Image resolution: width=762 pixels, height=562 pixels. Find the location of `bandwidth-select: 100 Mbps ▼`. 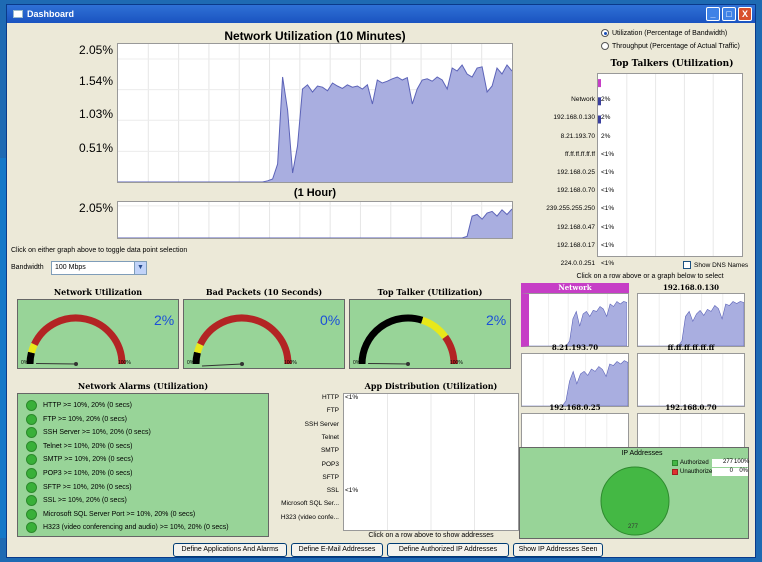

bandwidth-select: 100 Mbps ▼ is located at coordinates (99, 268).